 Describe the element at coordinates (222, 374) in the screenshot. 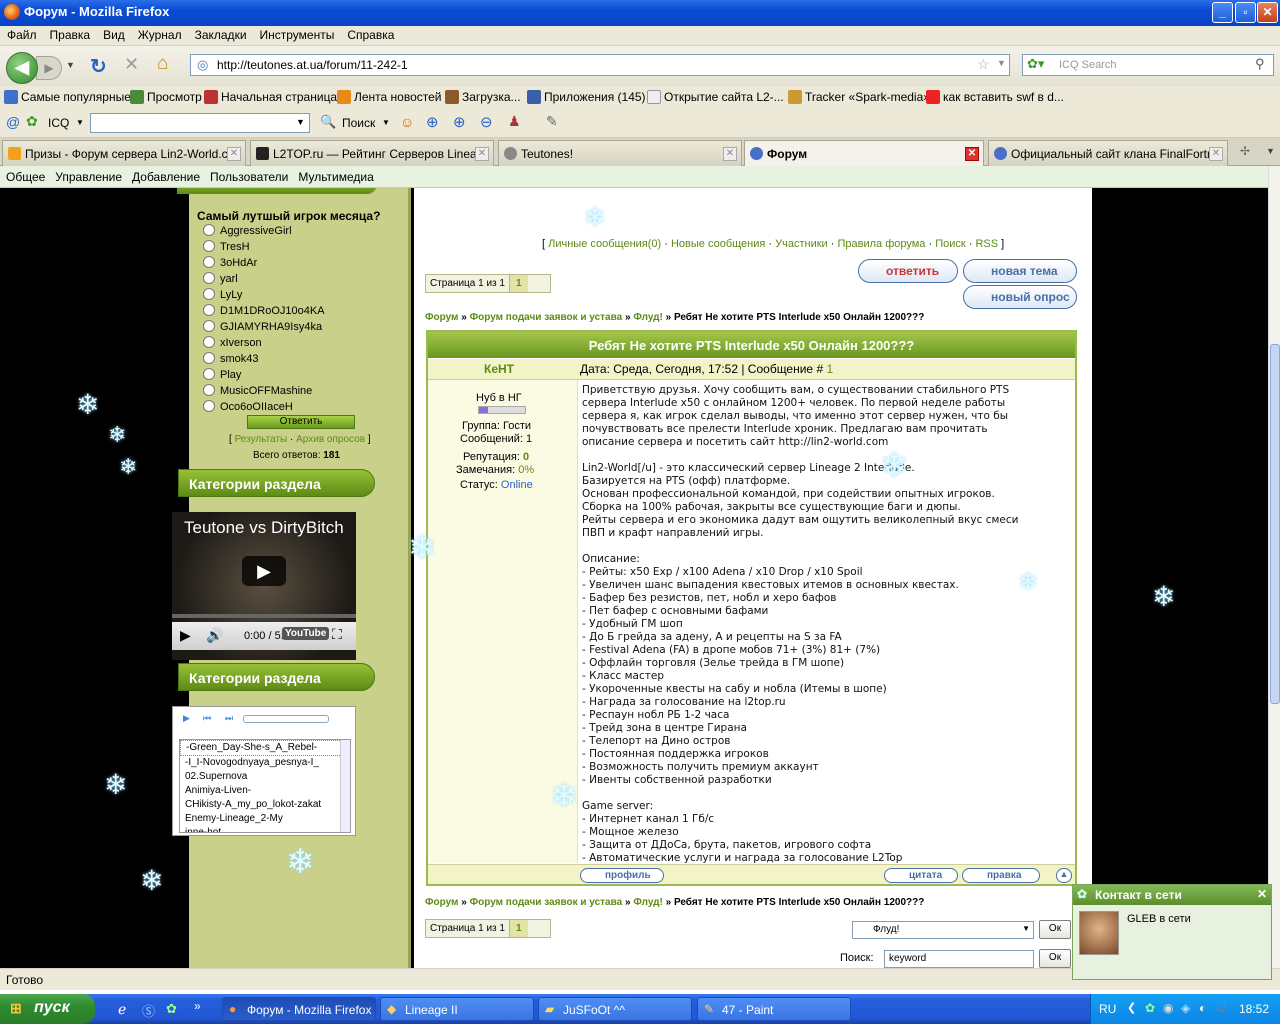

I see `poll-option: Play` at that location.